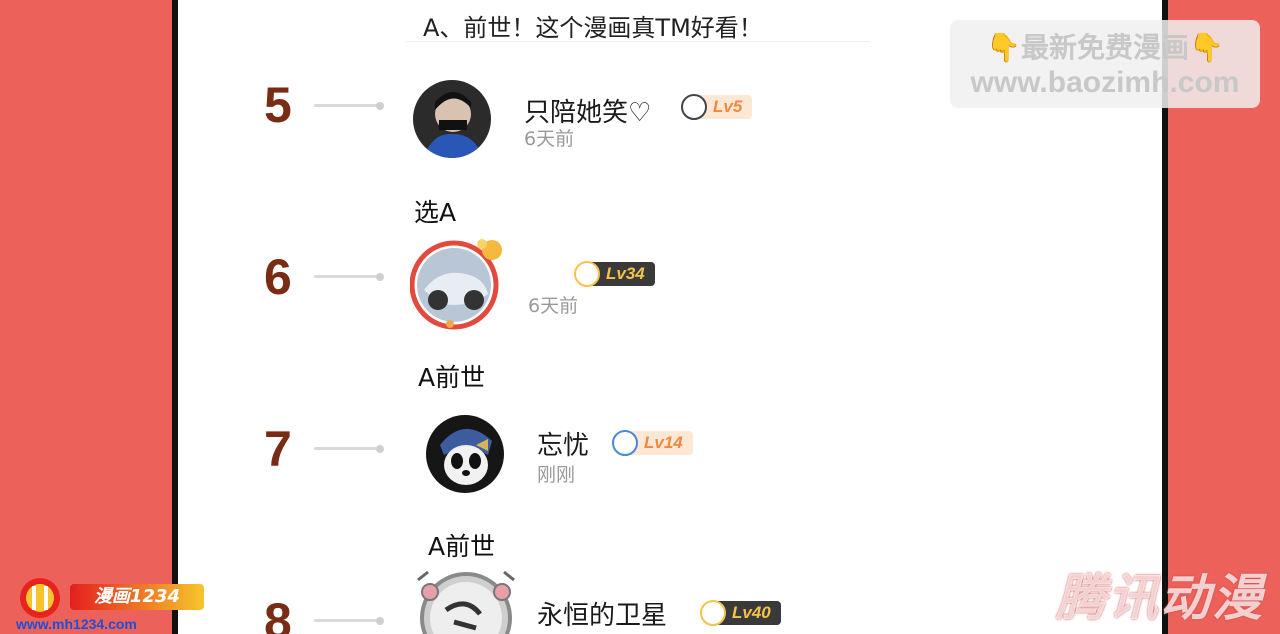 Image resolution: width=1280 pixels, height=634 pixels. What do you see at coordinates (435, 212) in the screenshot?
I see `comment-text: 选A` at bounding box center [435, 212].